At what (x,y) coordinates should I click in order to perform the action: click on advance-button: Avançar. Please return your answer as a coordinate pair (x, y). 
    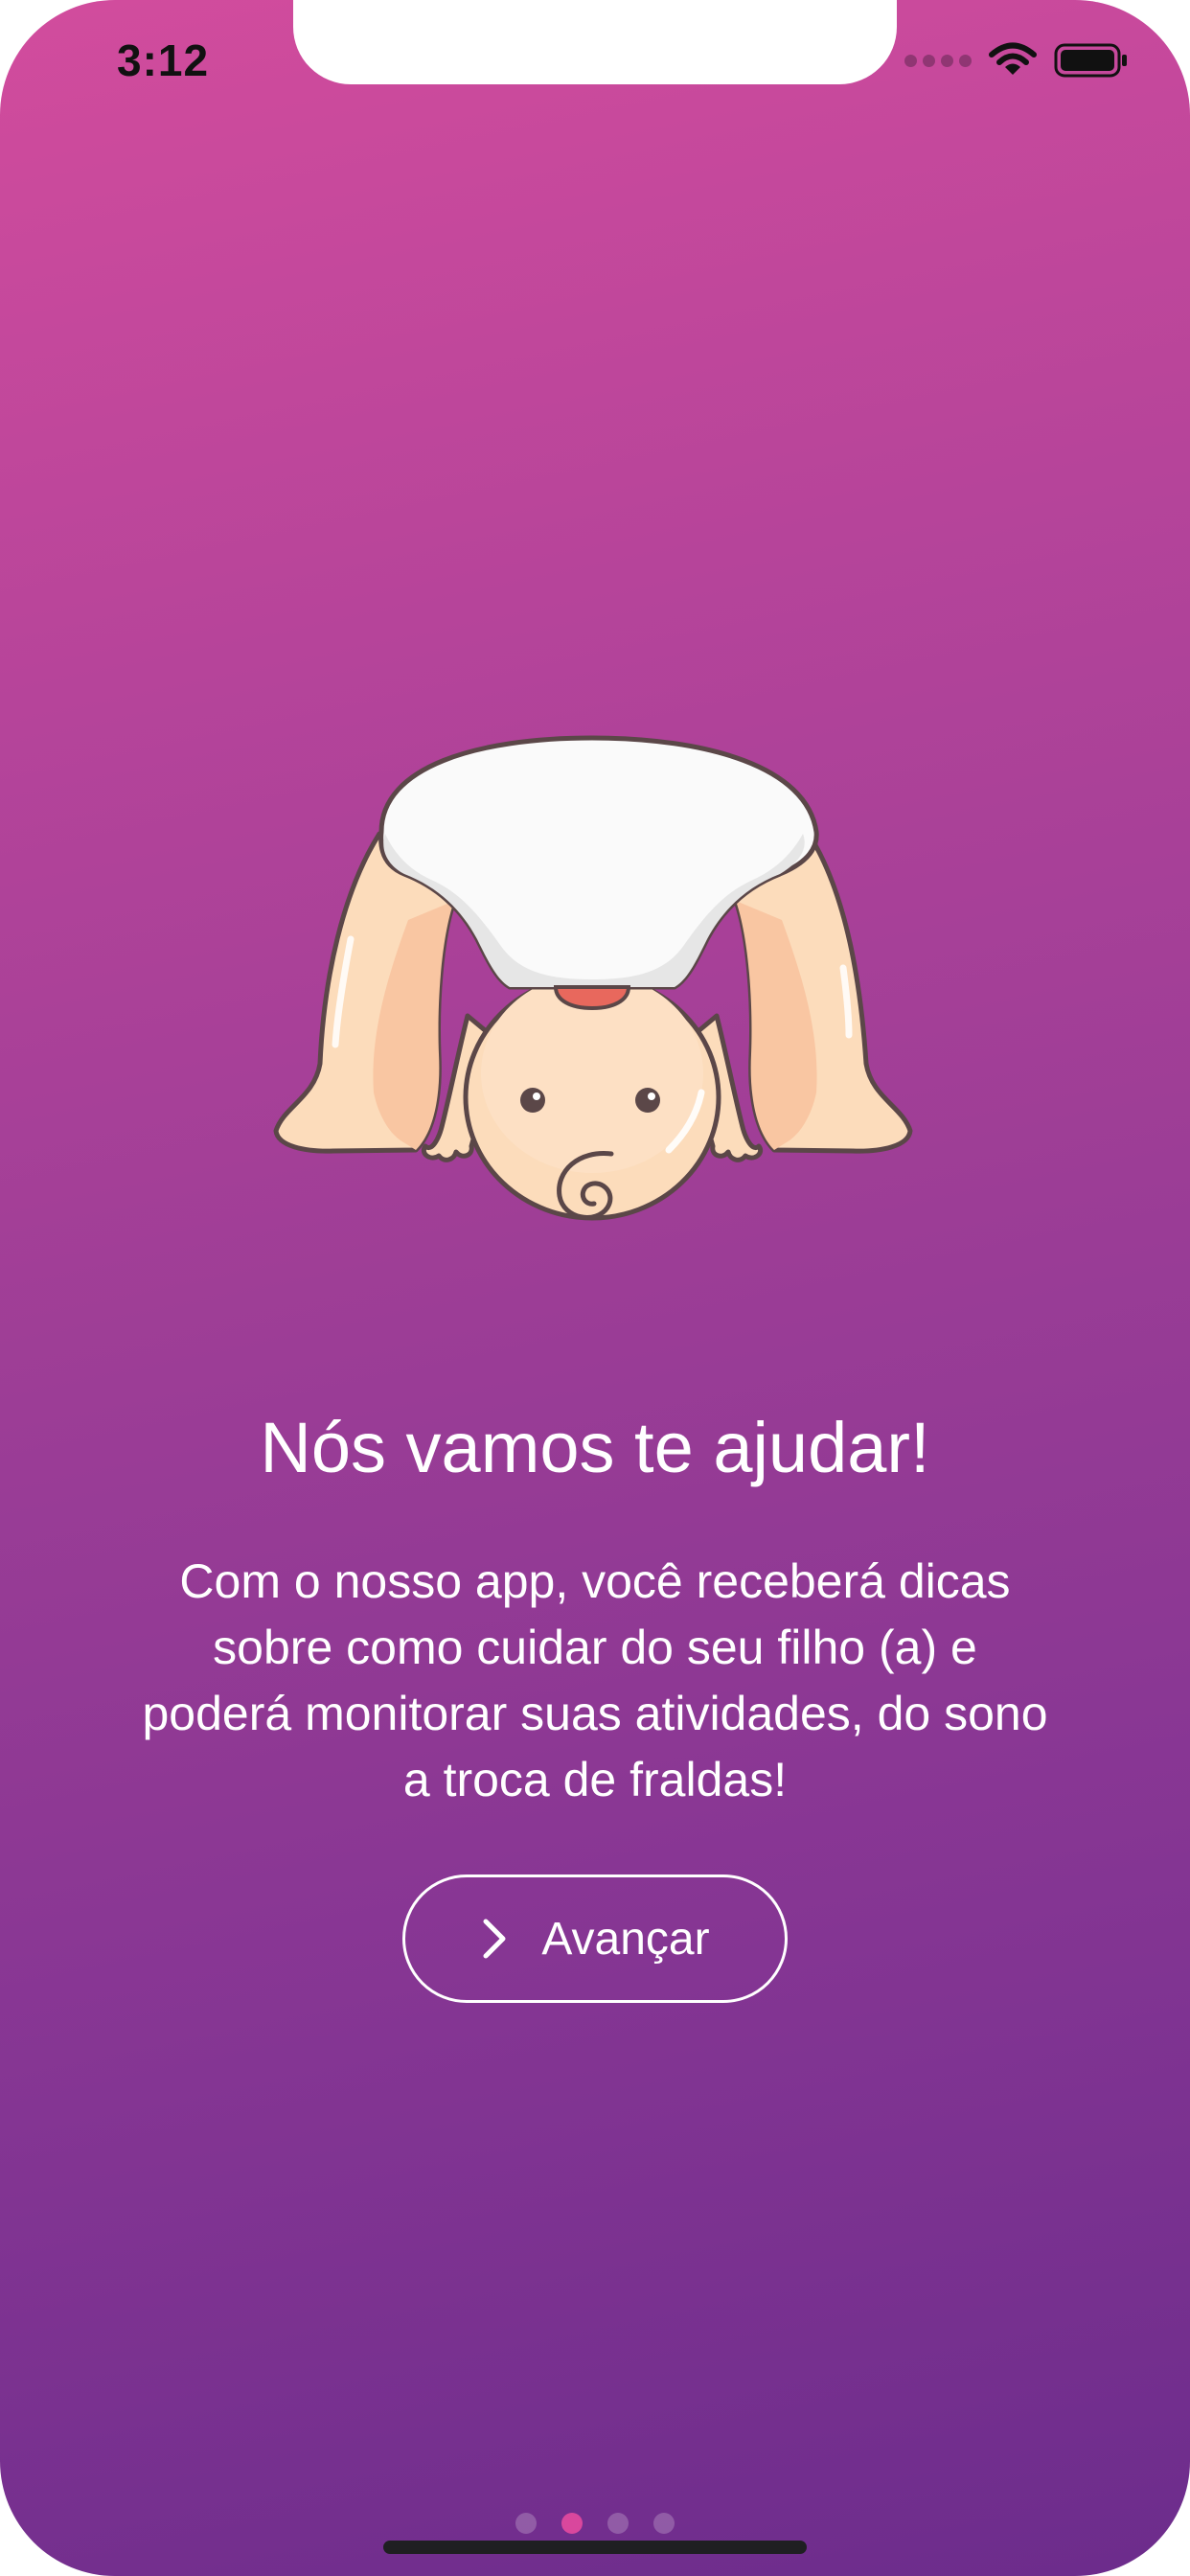
    Looking at the image, I should click on (595, 1938).